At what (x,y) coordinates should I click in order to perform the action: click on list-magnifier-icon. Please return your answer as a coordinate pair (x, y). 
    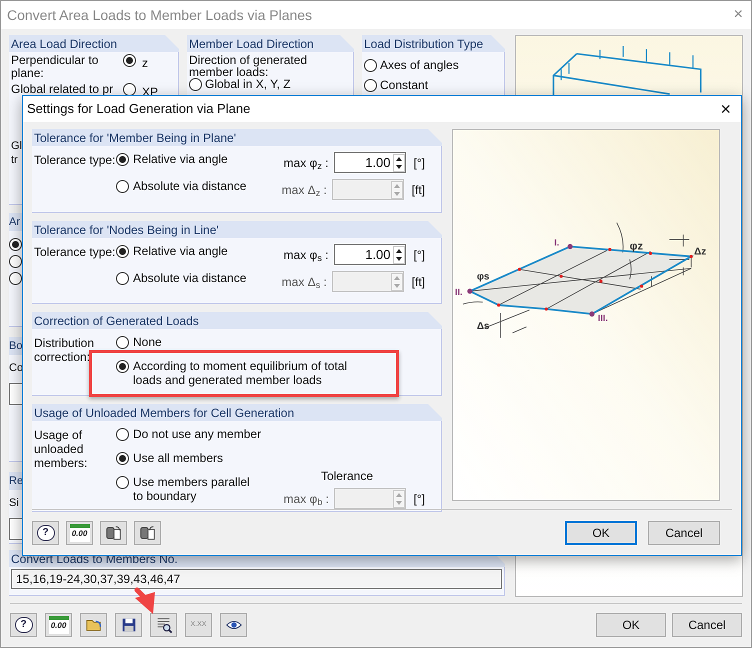
    Looking at the image, I should click on (163, 625).